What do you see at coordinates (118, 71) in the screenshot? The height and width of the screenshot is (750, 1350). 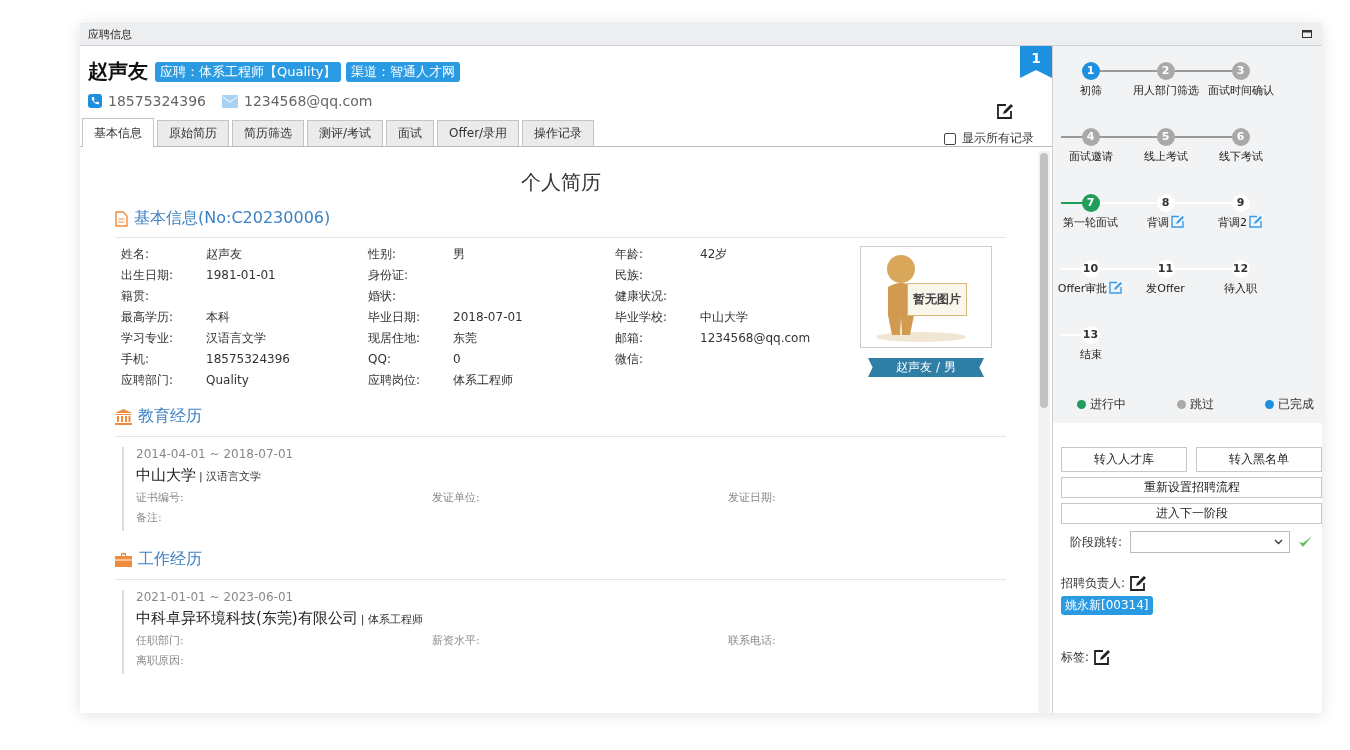 I see `candidate-name: 赵声友` at bounding box center [118, 71].